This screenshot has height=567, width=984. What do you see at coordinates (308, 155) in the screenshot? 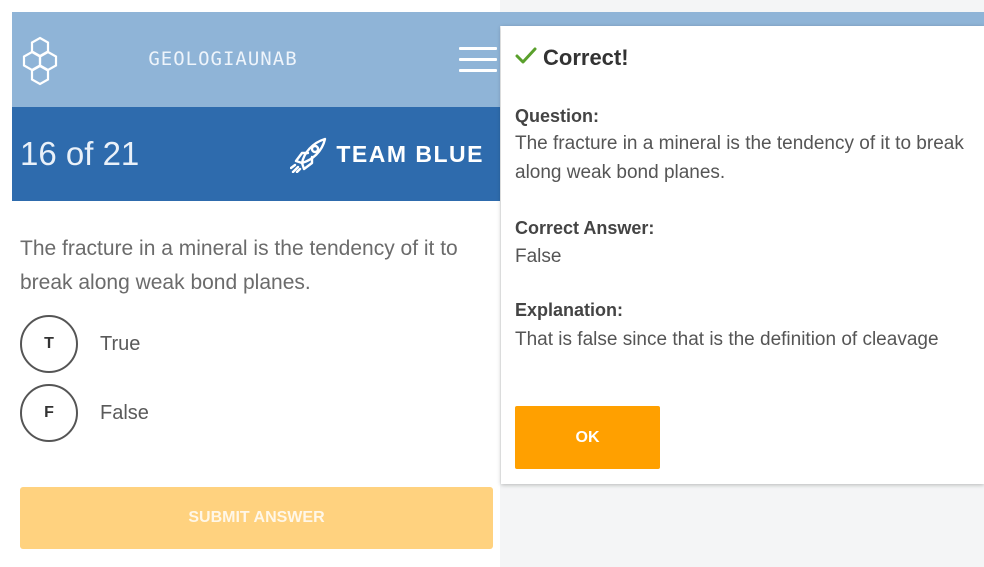
I see `rocket-icon` at bounding box center [308, 155].